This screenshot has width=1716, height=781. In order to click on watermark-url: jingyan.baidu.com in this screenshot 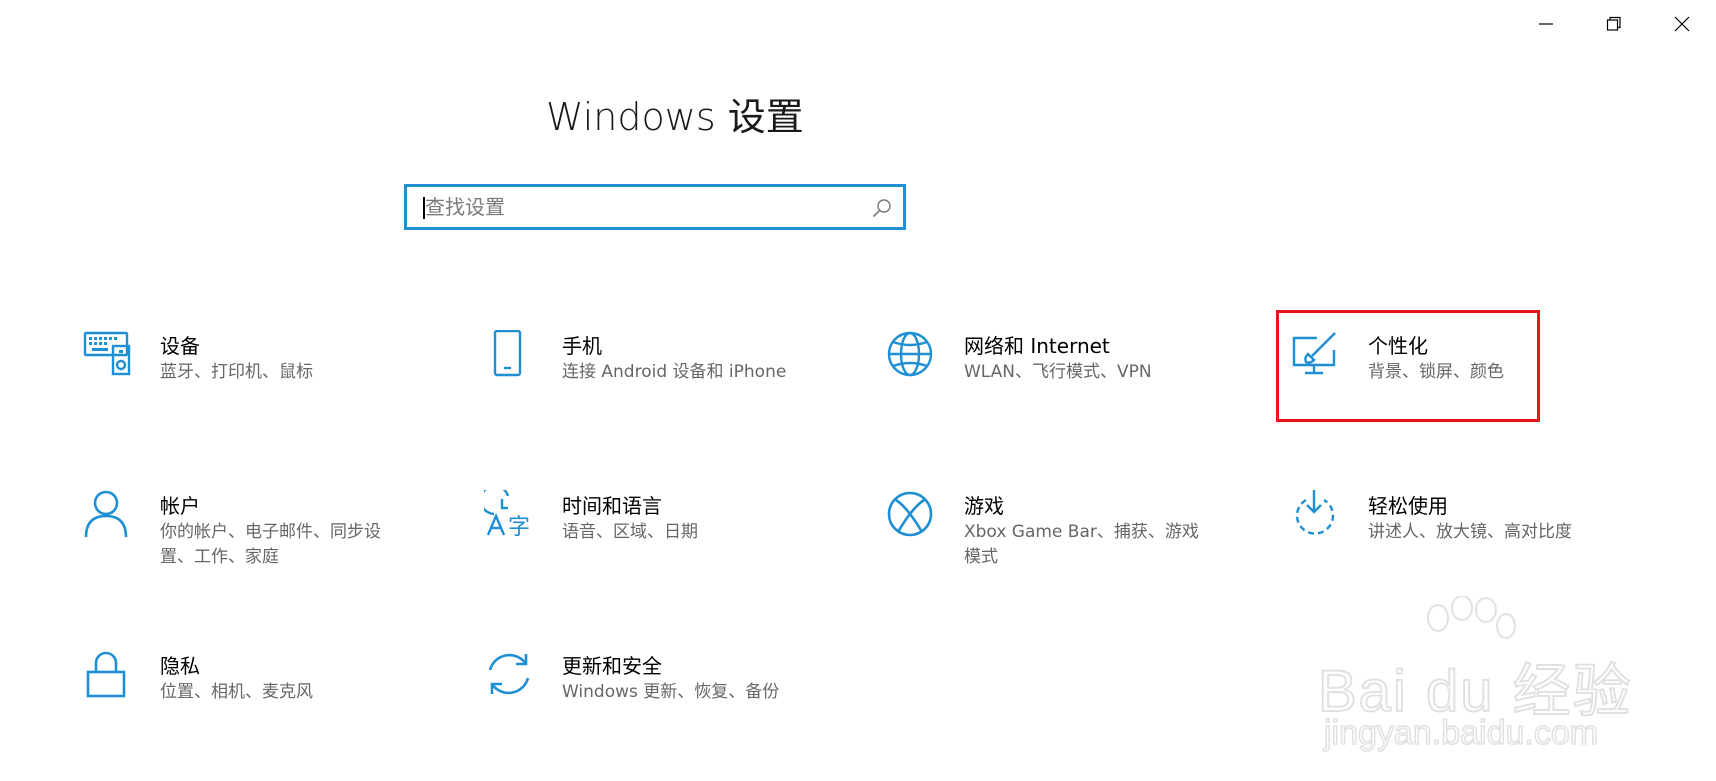, I will do `click(1461, 733)`.